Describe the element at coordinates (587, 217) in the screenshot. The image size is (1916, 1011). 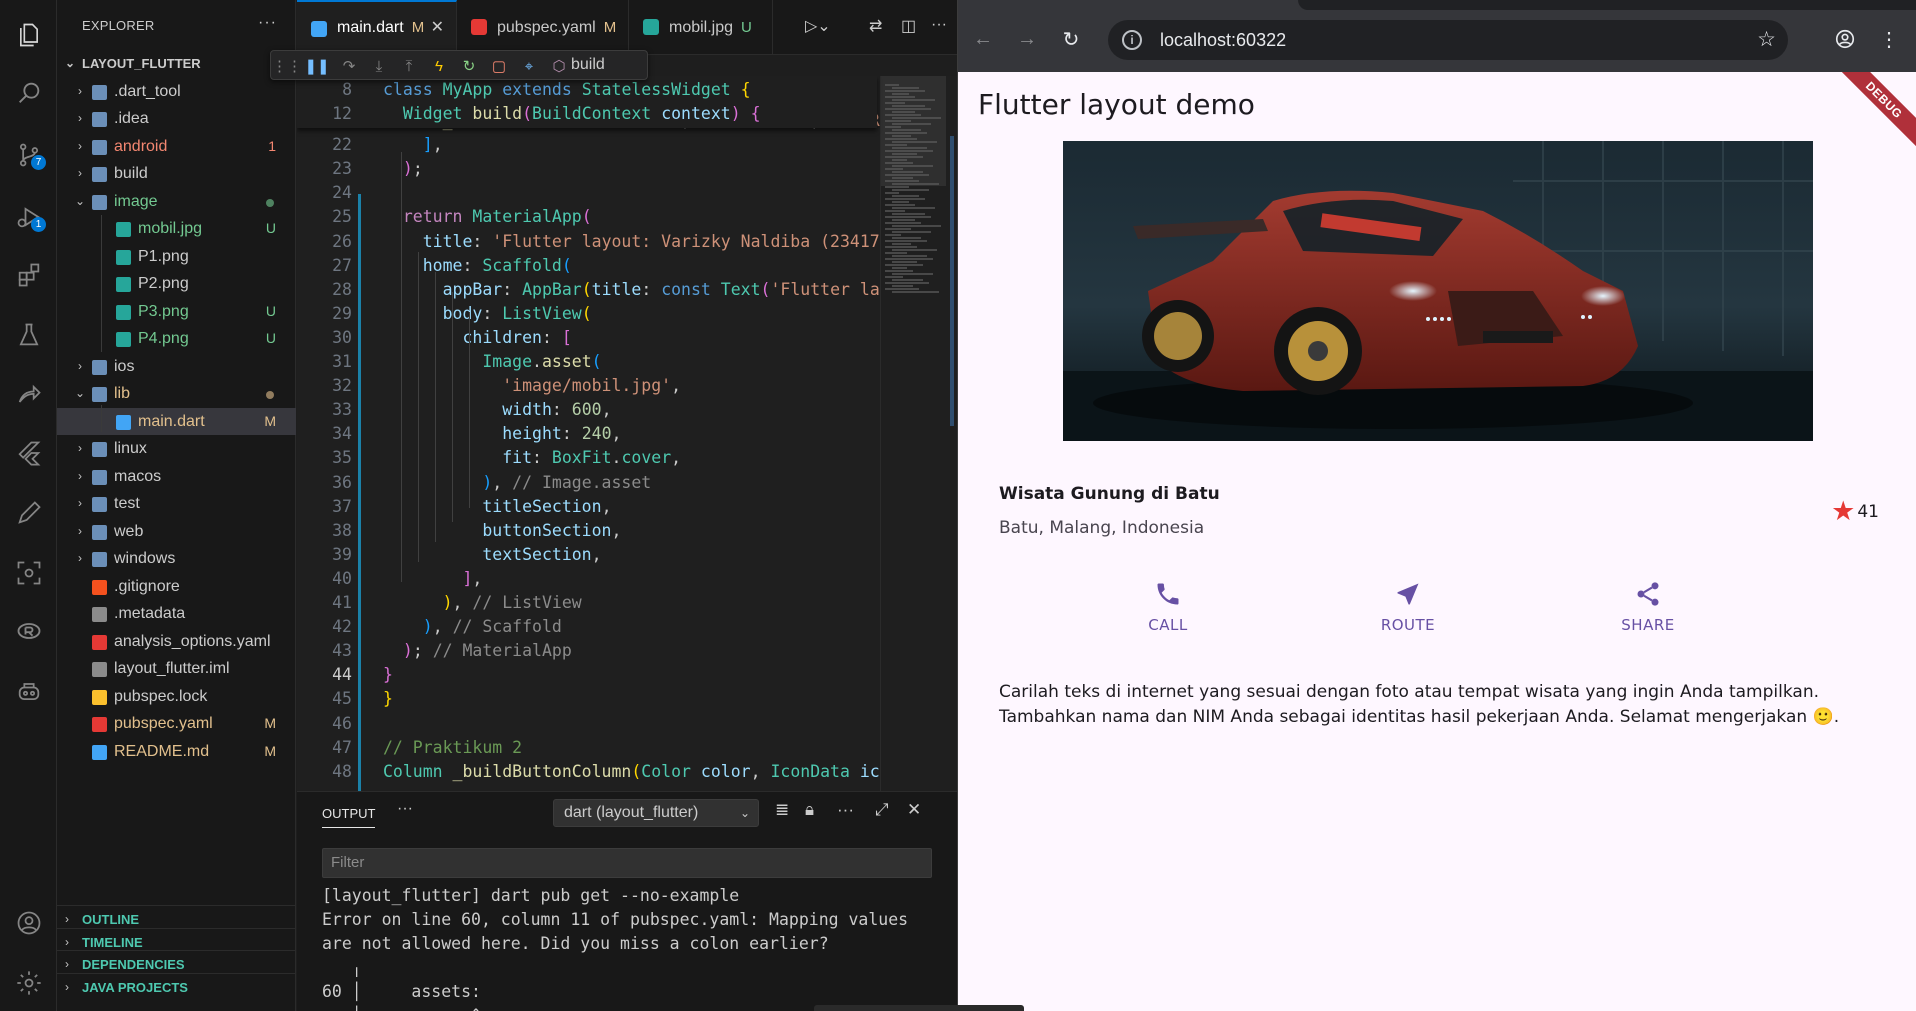
I see `code-line: 25 return MaterialApp(` at that location.